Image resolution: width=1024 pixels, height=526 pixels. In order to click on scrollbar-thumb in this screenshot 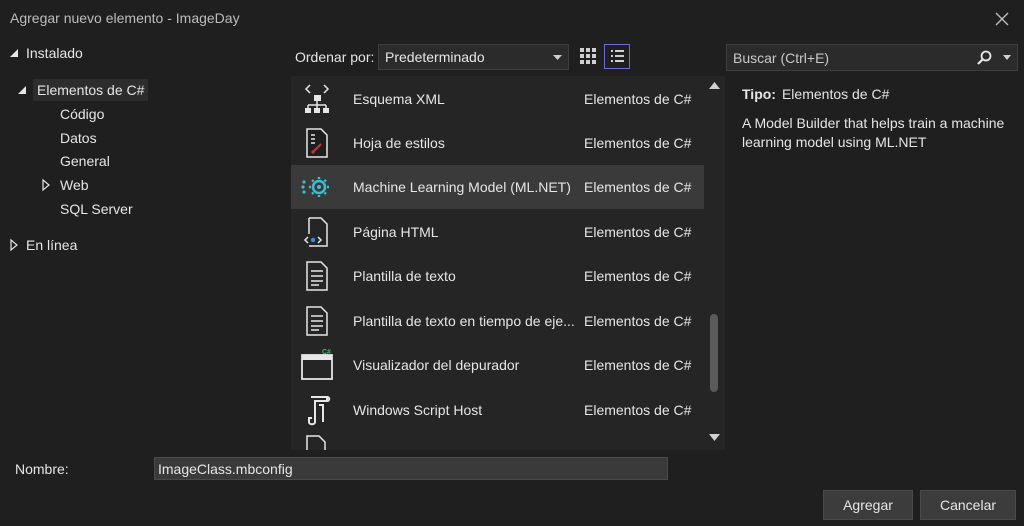, I will do `click(714, 353)`.